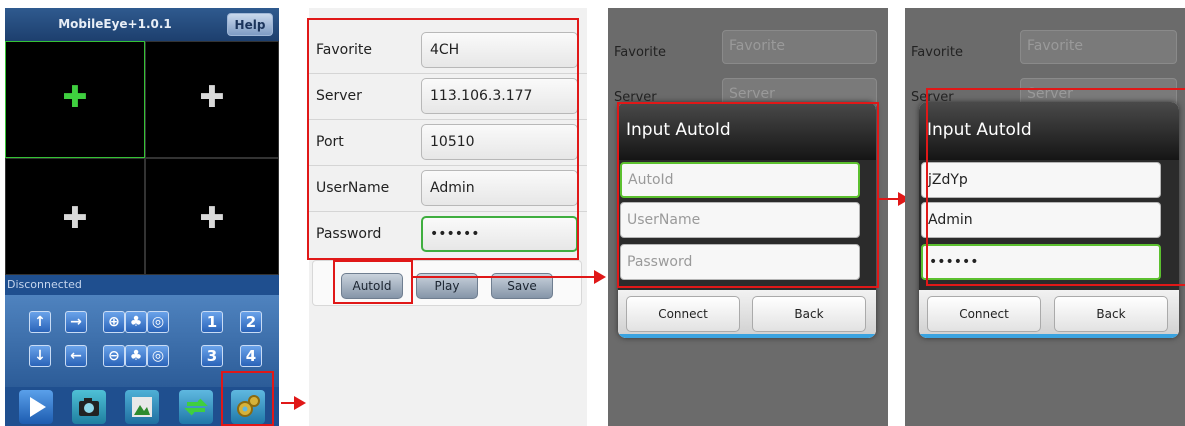 This screenshot has height=426, width=1185. Describe the element at coordinates (40, 322) in the screenshot. I see `tilt-up-button: ↑` at that location.